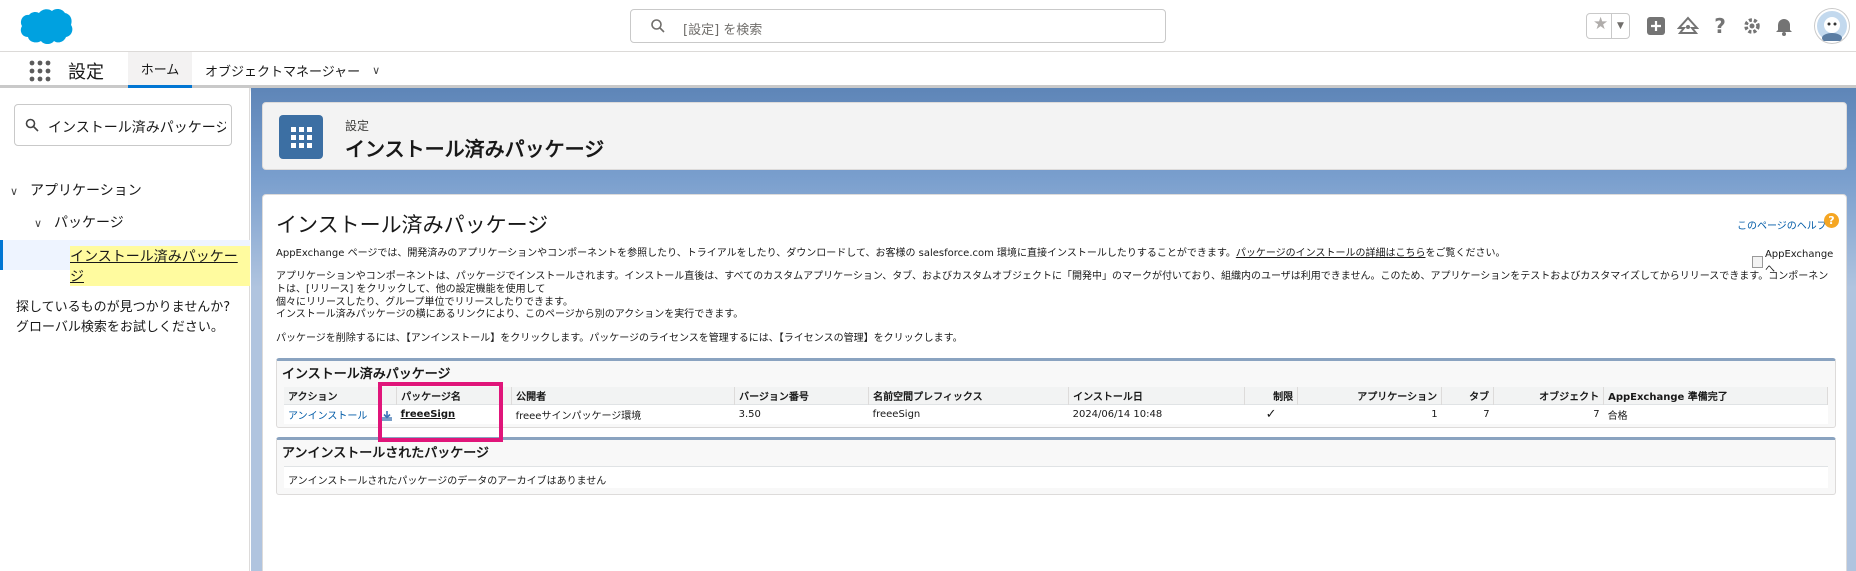 The image size is (1856, 571). I want to click on col-header-publisher: 公開者, so click(623, 395).